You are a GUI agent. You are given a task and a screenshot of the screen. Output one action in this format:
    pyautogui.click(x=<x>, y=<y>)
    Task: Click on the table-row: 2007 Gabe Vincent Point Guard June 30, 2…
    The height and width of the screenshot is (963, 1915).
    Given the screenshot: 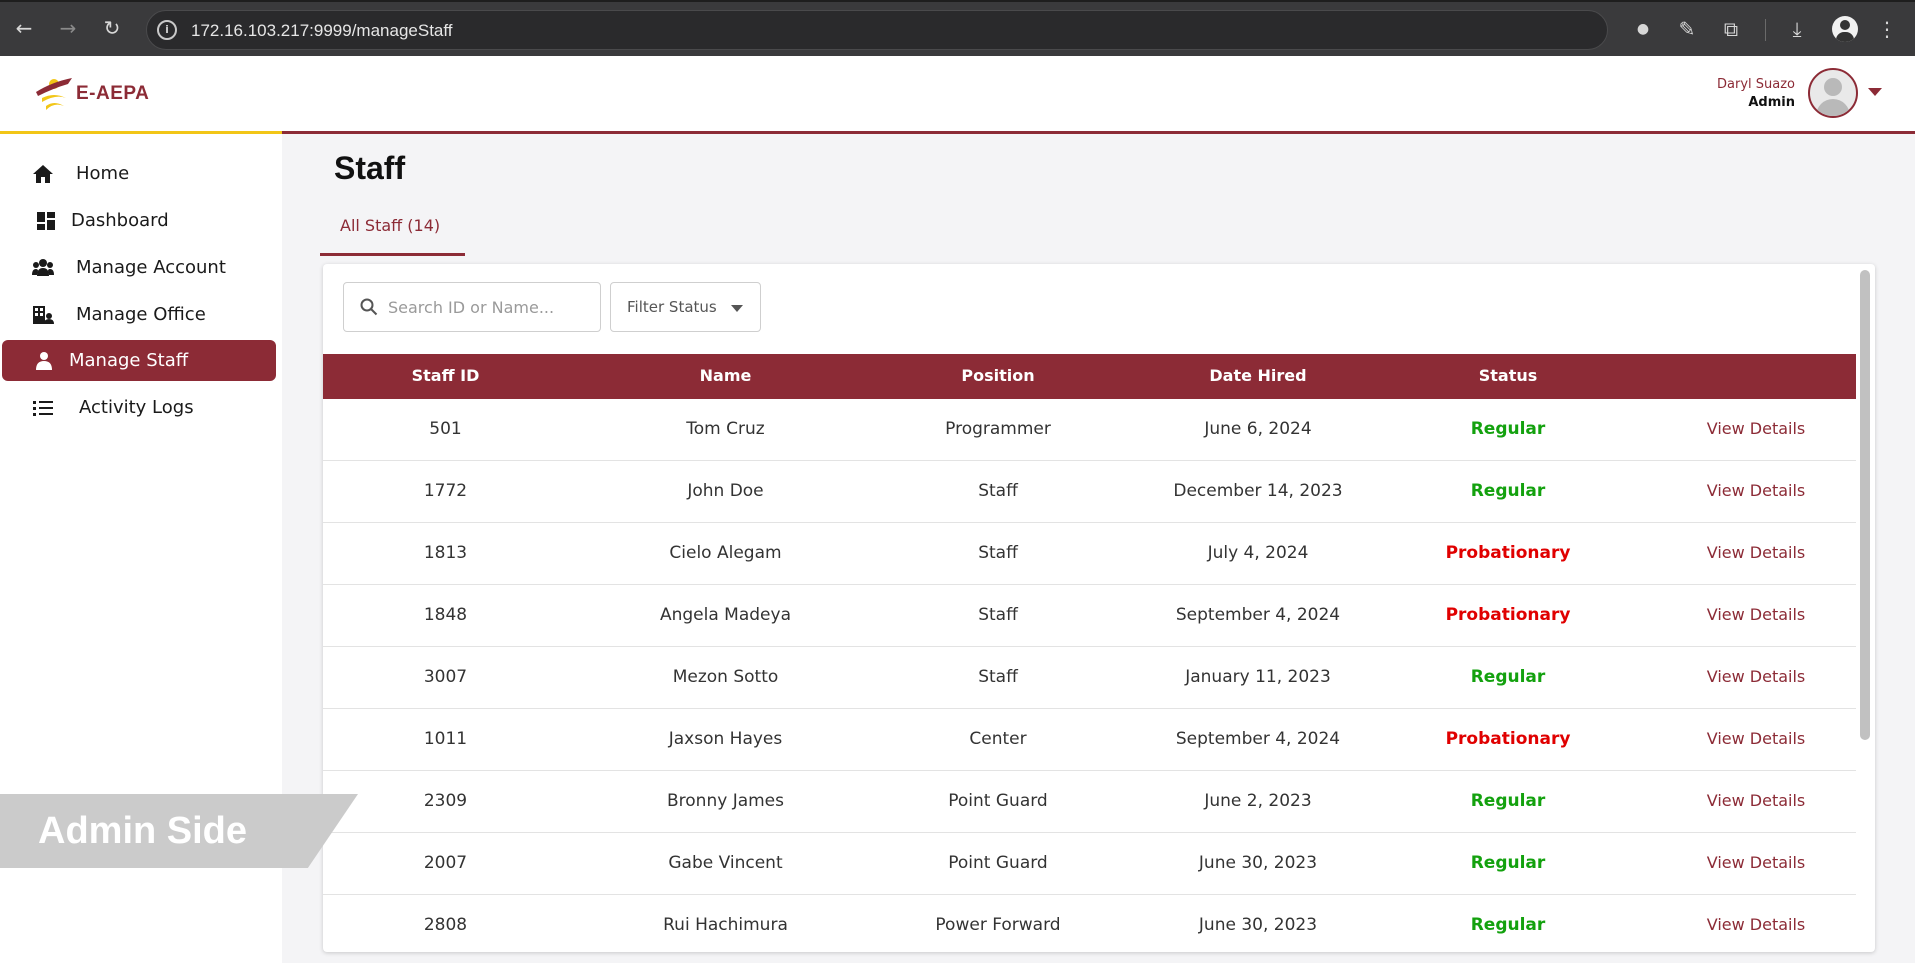 What is the action you would take?
    pyautogui.click(x=1089, y=864)
    